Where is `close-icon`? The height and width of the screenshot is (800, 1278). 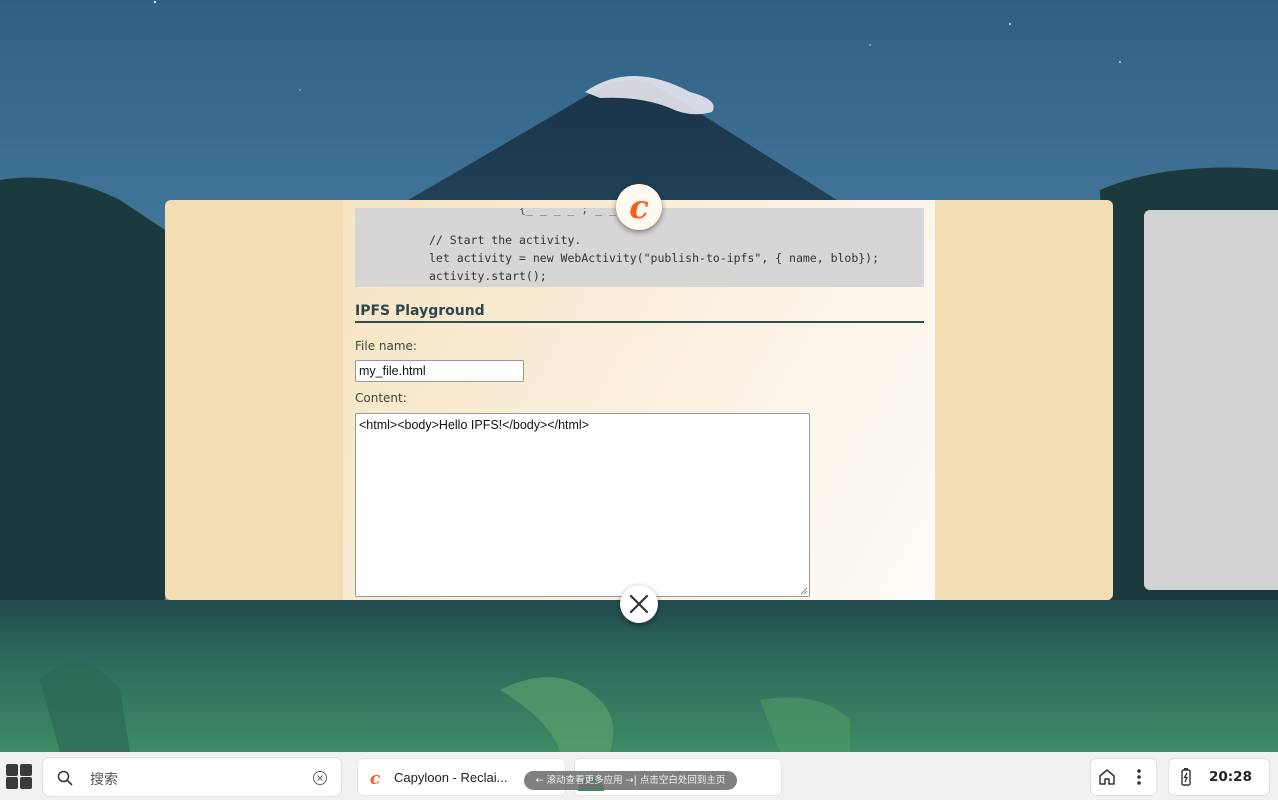
close-icon is located at coordinates (639, 604).